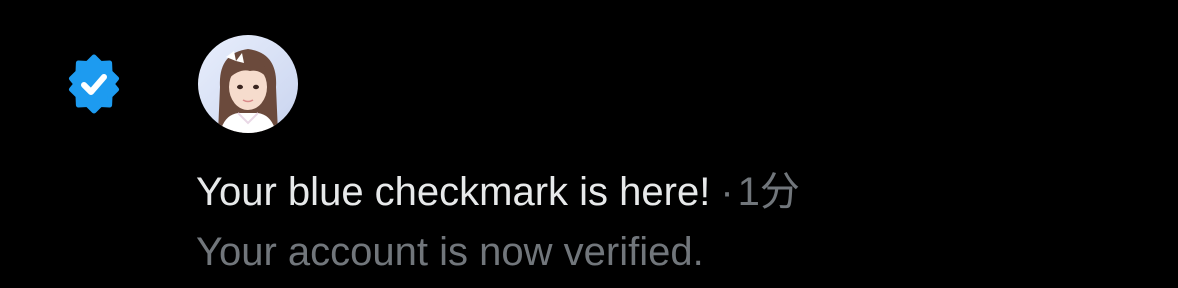 The height and width of the screenshot is (288, 1178). What do you see at coordinates (768, 192) in the screenshot?
I see `timestamp: 1分` at bounding box center [768, 192].